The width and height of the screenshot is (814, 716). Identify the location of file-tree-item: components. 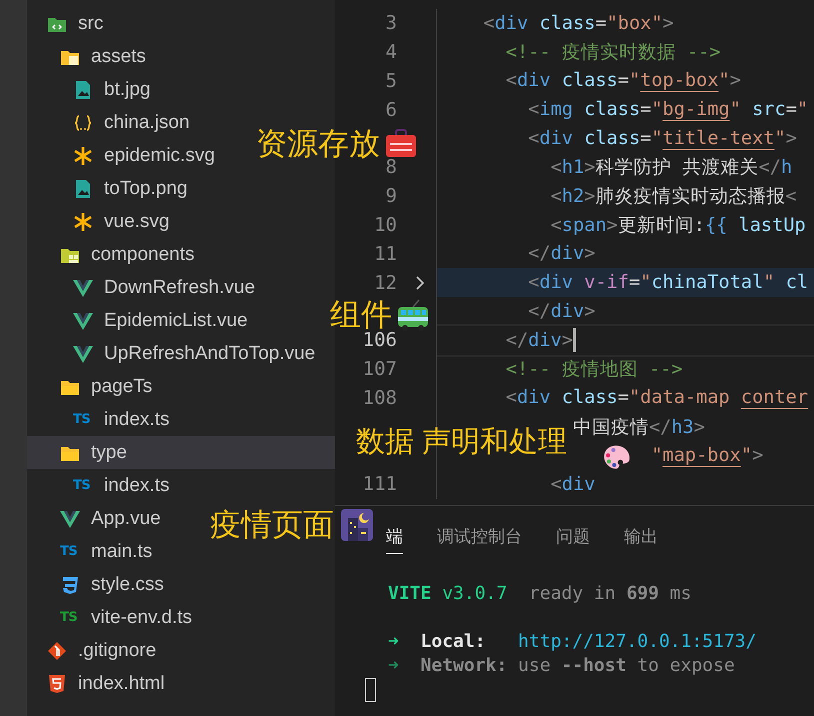
(111, 254).